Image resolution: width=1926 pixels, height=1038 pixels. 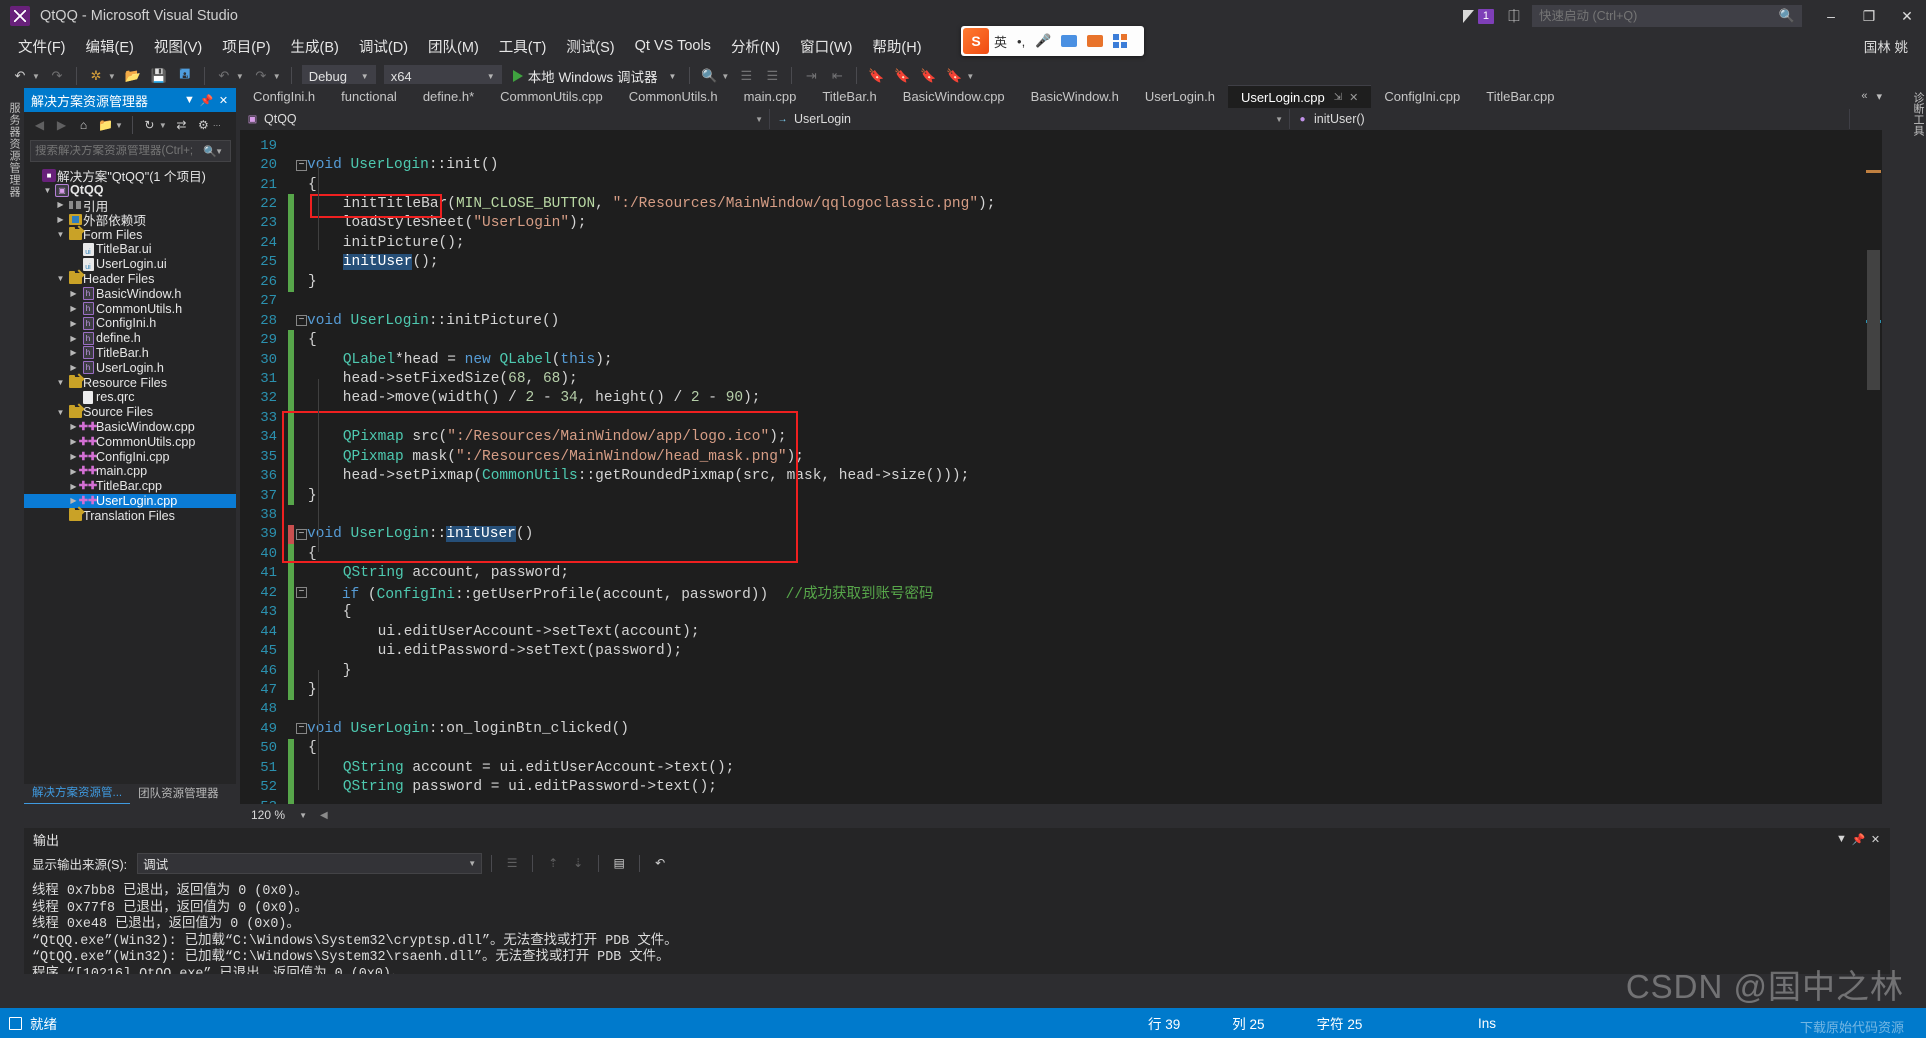 I want to click on tree-item-userlogin.h: ▶ h UserLogin.h, so click(x=130, y=367).